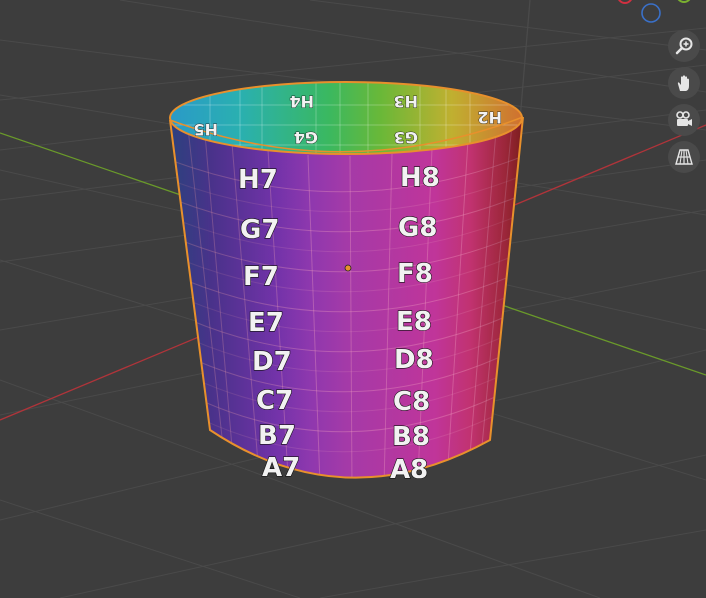 The image size is (706, 598). What do you see at coordinates (274, 401) in the screenshot?
I see `uv-label-left-6: C7` at bounding box center [274, 401].